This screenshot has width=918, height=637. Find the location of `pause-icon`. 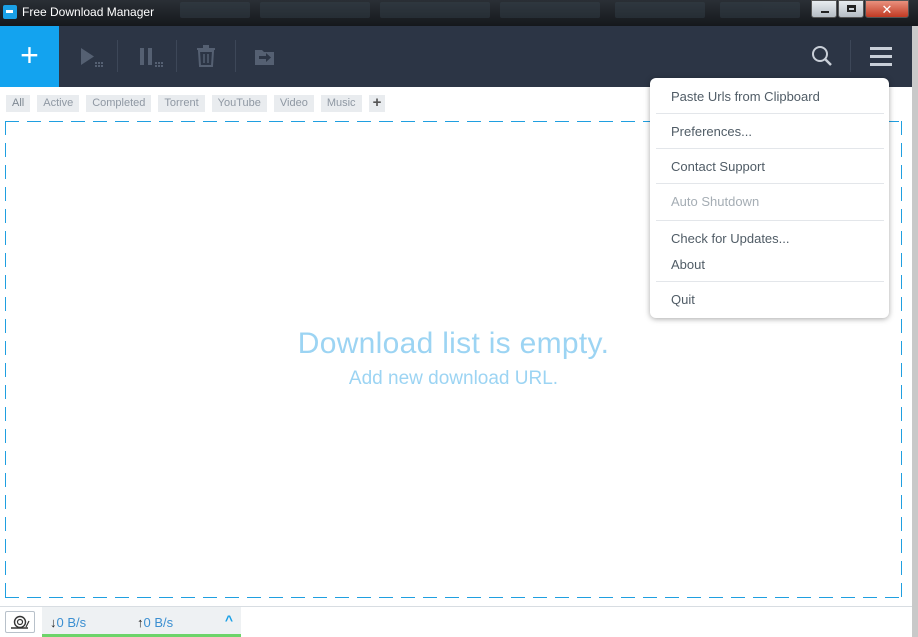

pause-icon is located at coordinates (151, 57).